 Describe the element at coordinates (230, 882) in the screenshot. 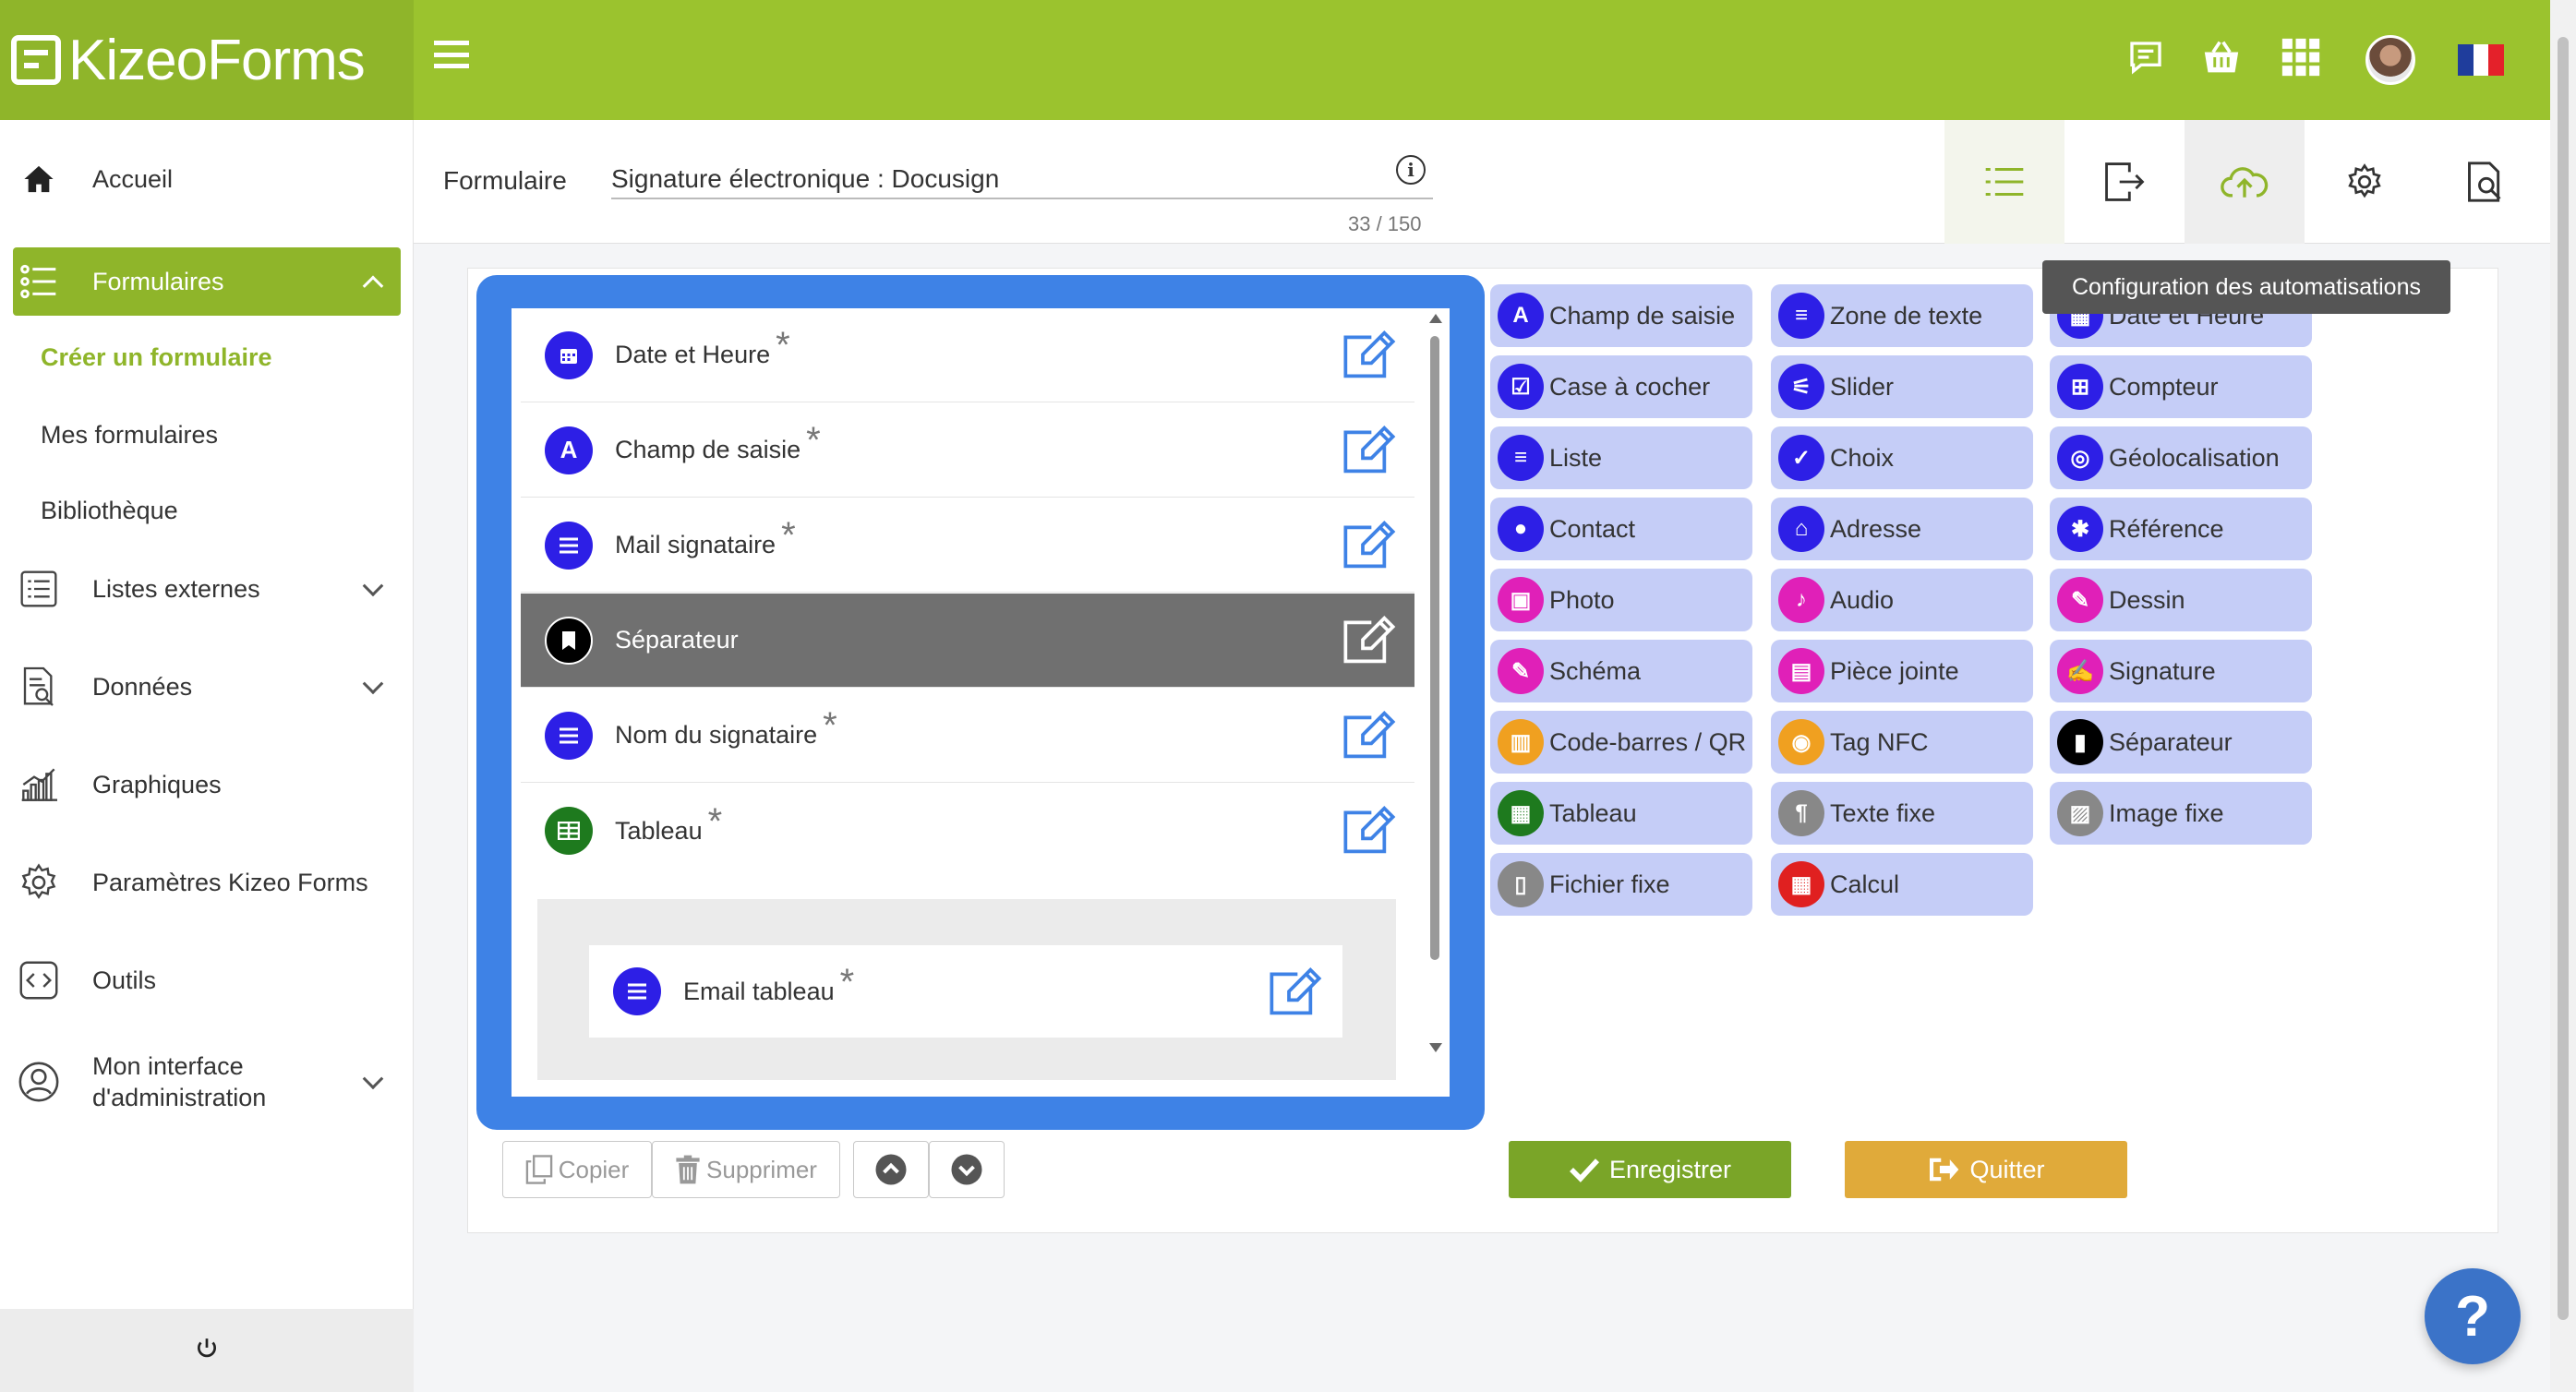

I see `sidebar-item-label: Paramètres Kizeo Forms` at that location.